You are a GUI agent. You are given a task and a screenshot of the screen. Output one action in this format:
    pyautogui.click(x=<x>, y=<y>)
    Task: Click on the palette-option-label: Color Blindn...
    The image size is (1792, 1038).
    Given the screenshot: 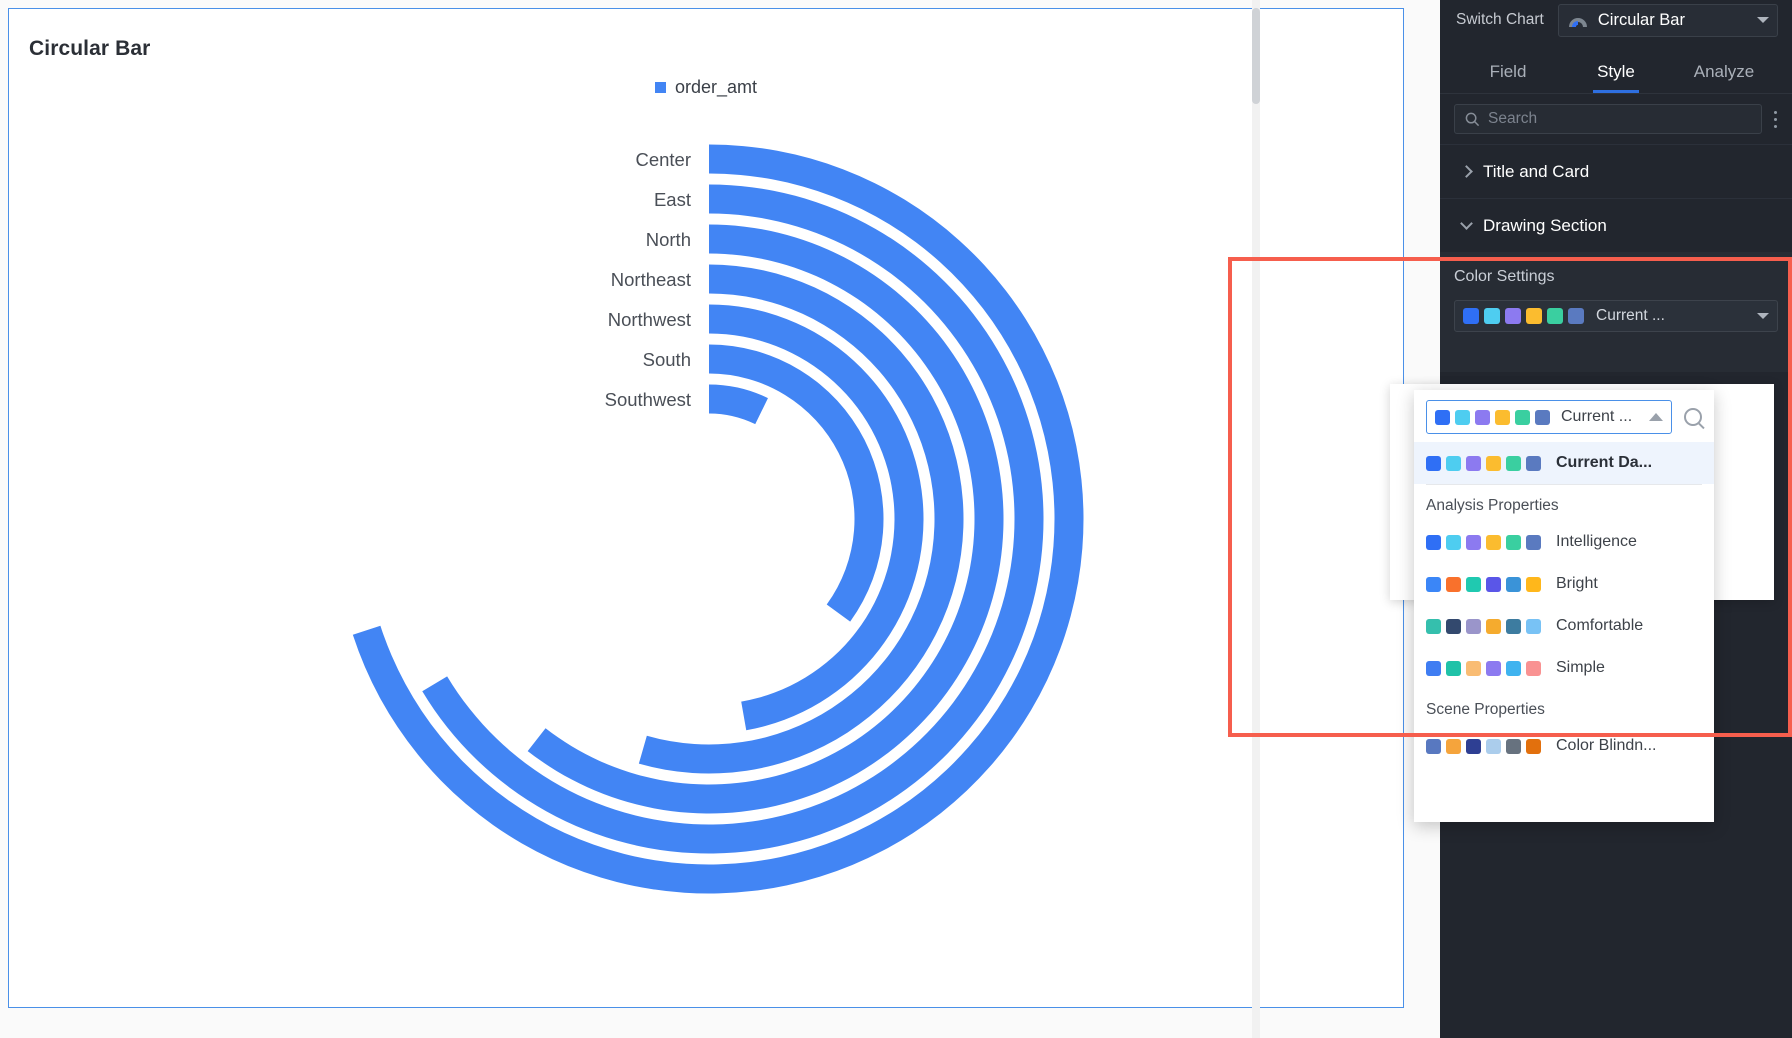 What is the action you would take?
    pyautogui.click(x=1606, y=745)
    